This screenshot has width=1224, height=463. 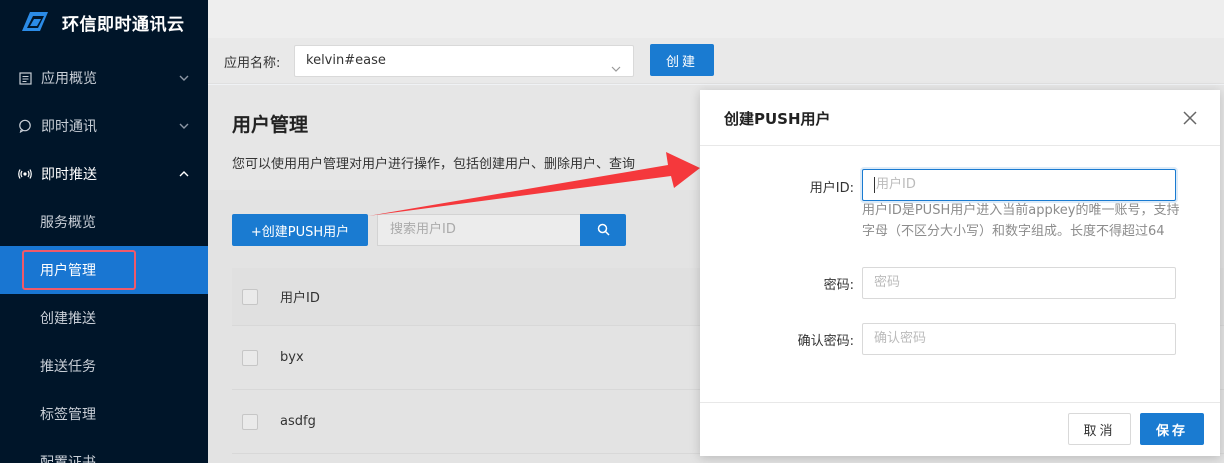 I want to click on user-id-placeholder: 用户ID, so click(x=896, y=184).